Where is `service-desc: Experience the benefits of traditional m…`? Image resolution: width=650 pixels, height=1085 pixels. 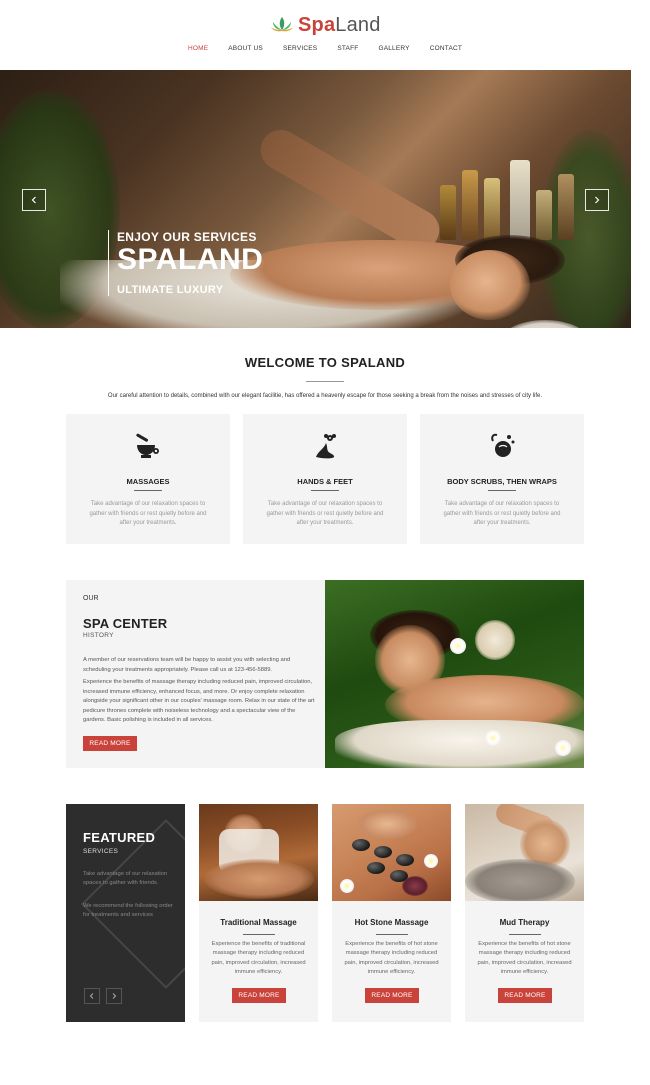 service-desc: Experience the benefits of traditional m… is located at coordinates (258, 958).